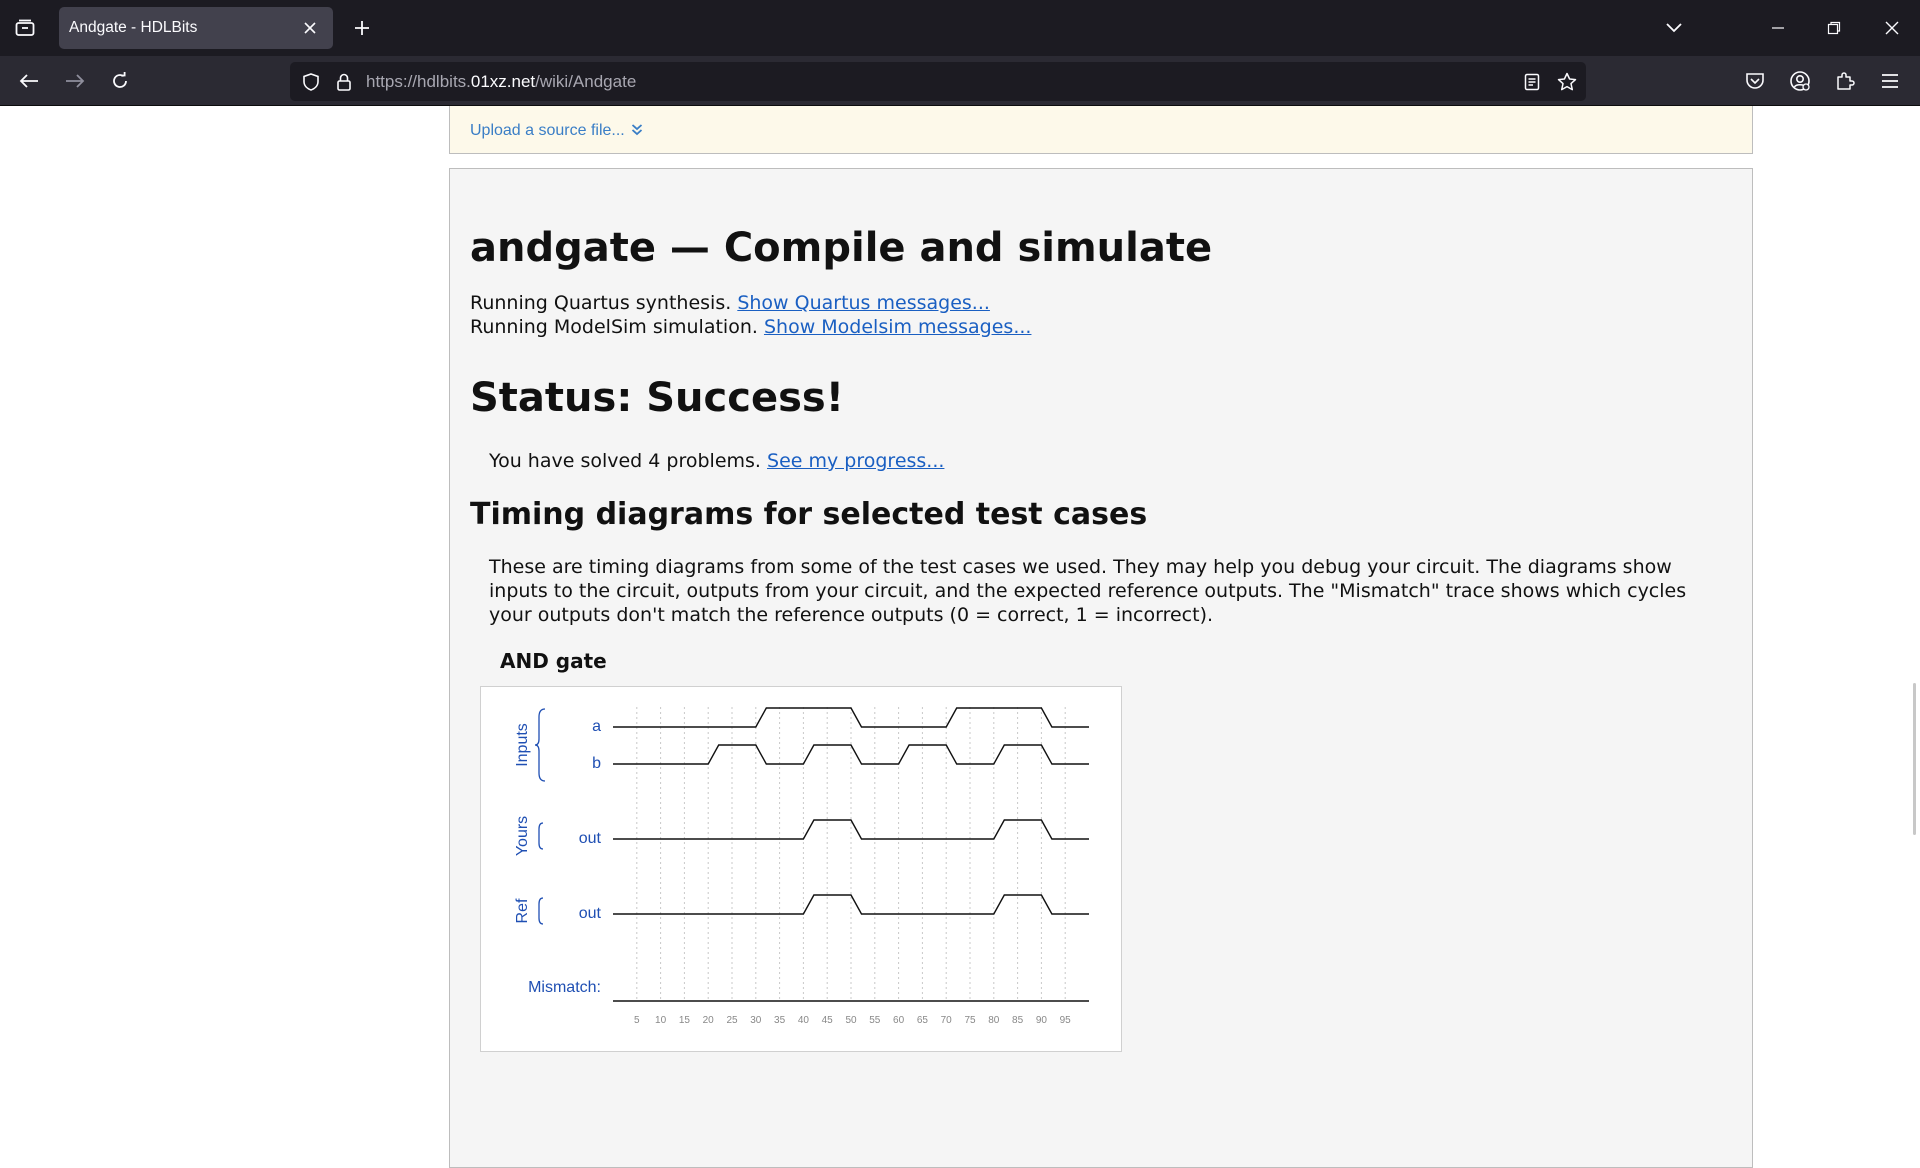  Describe the element at coordinates (732, 1020) in the screenshot. I see `time-tick-label: 25` at that location.